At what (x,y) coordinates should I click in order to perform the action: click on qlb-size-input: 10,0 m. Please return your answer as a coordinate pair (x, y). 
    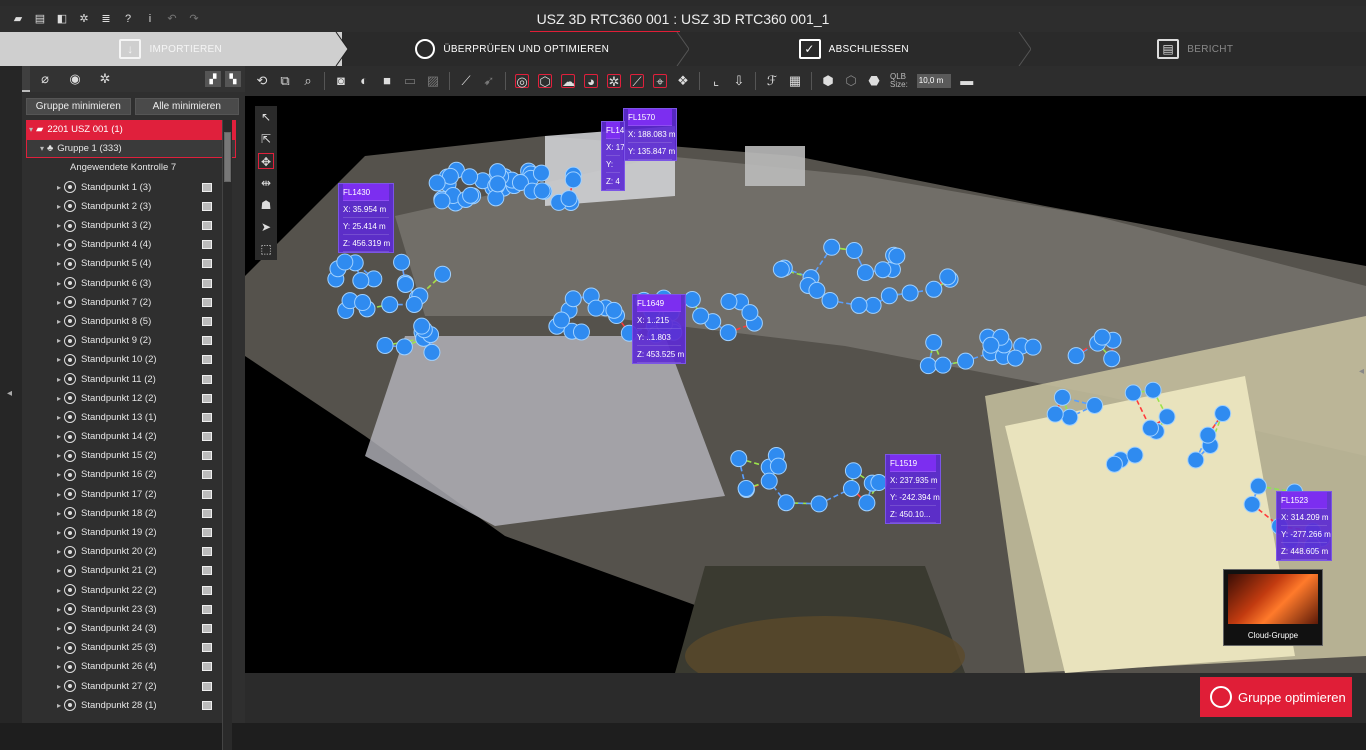
    Looking at the image, I should click on (934, 81).